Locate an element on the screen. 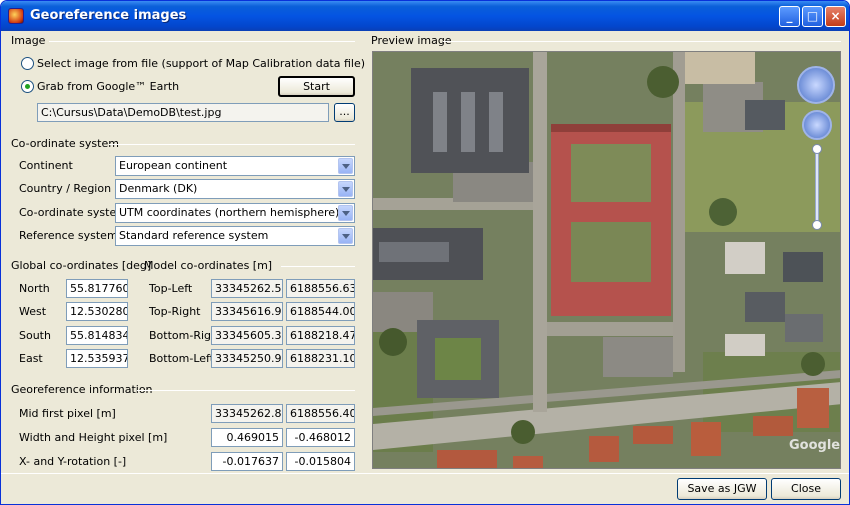 The image size is (850, 505). pan-control-icon is located at coordinates (817, 125).